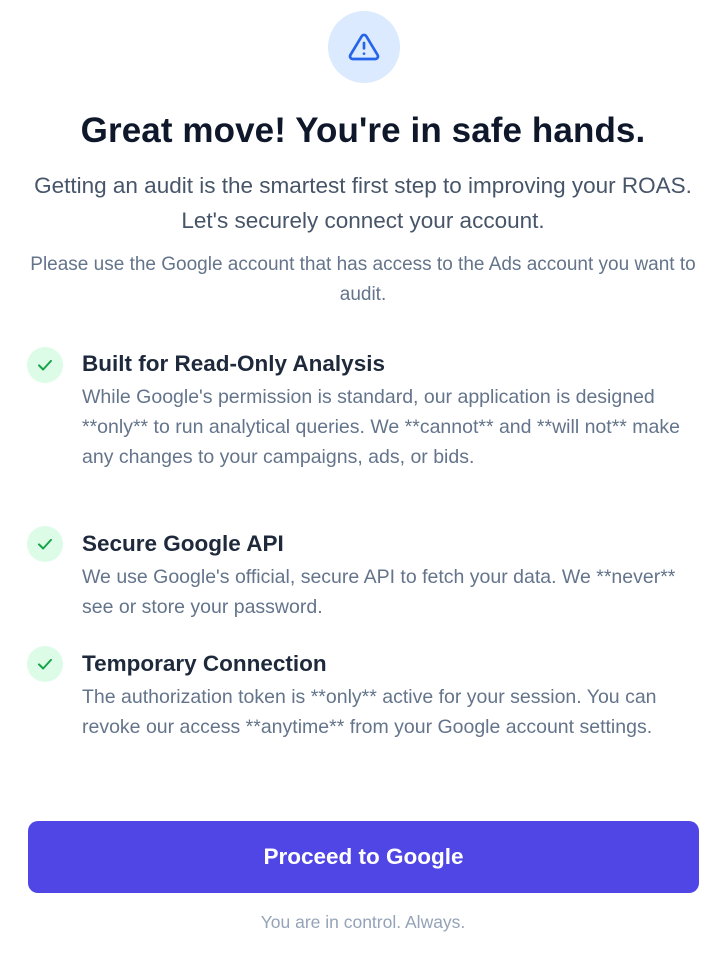 This screenshot has width=726, height=965. I want to click on feature-title: Secure Google API, so click(183, 543).